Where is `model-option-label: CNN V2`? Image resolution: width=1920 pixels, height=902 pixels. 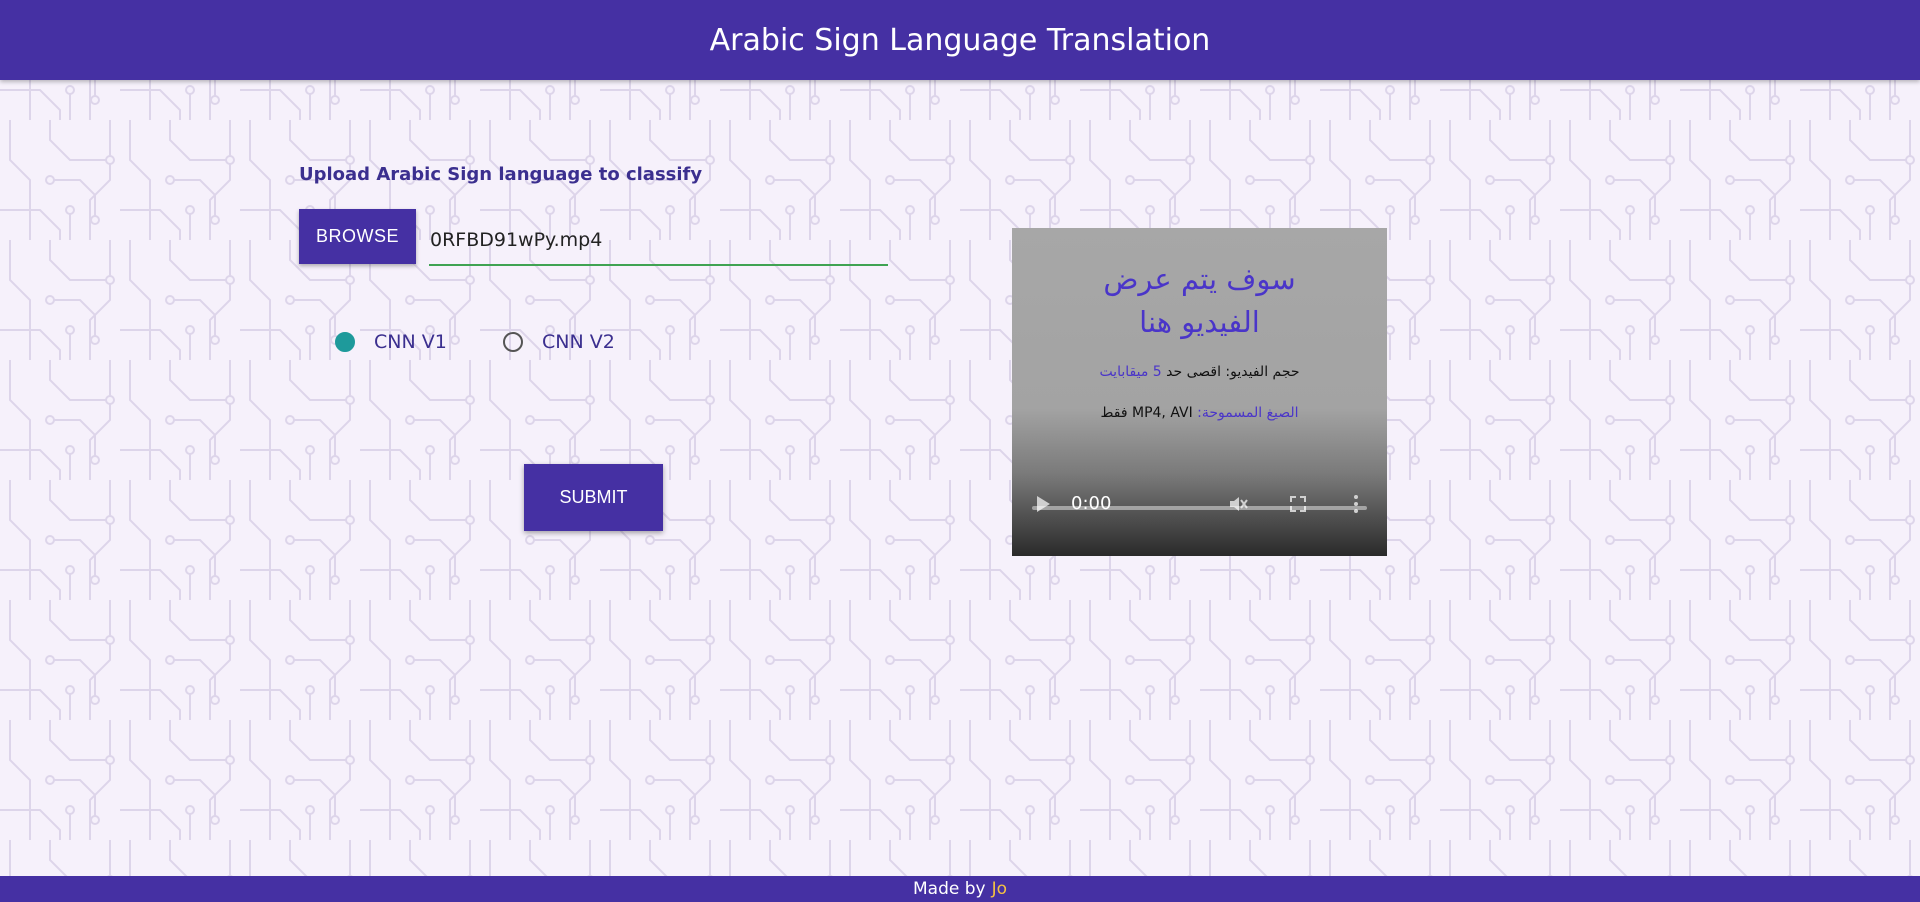 model-option-label: CNN V2 is located at coordinates (578, 342).